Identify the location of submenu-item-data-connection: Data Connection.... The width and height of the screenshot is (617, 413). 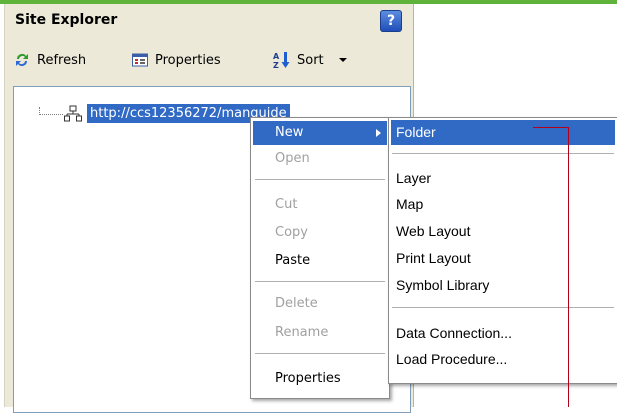
(503, 333).